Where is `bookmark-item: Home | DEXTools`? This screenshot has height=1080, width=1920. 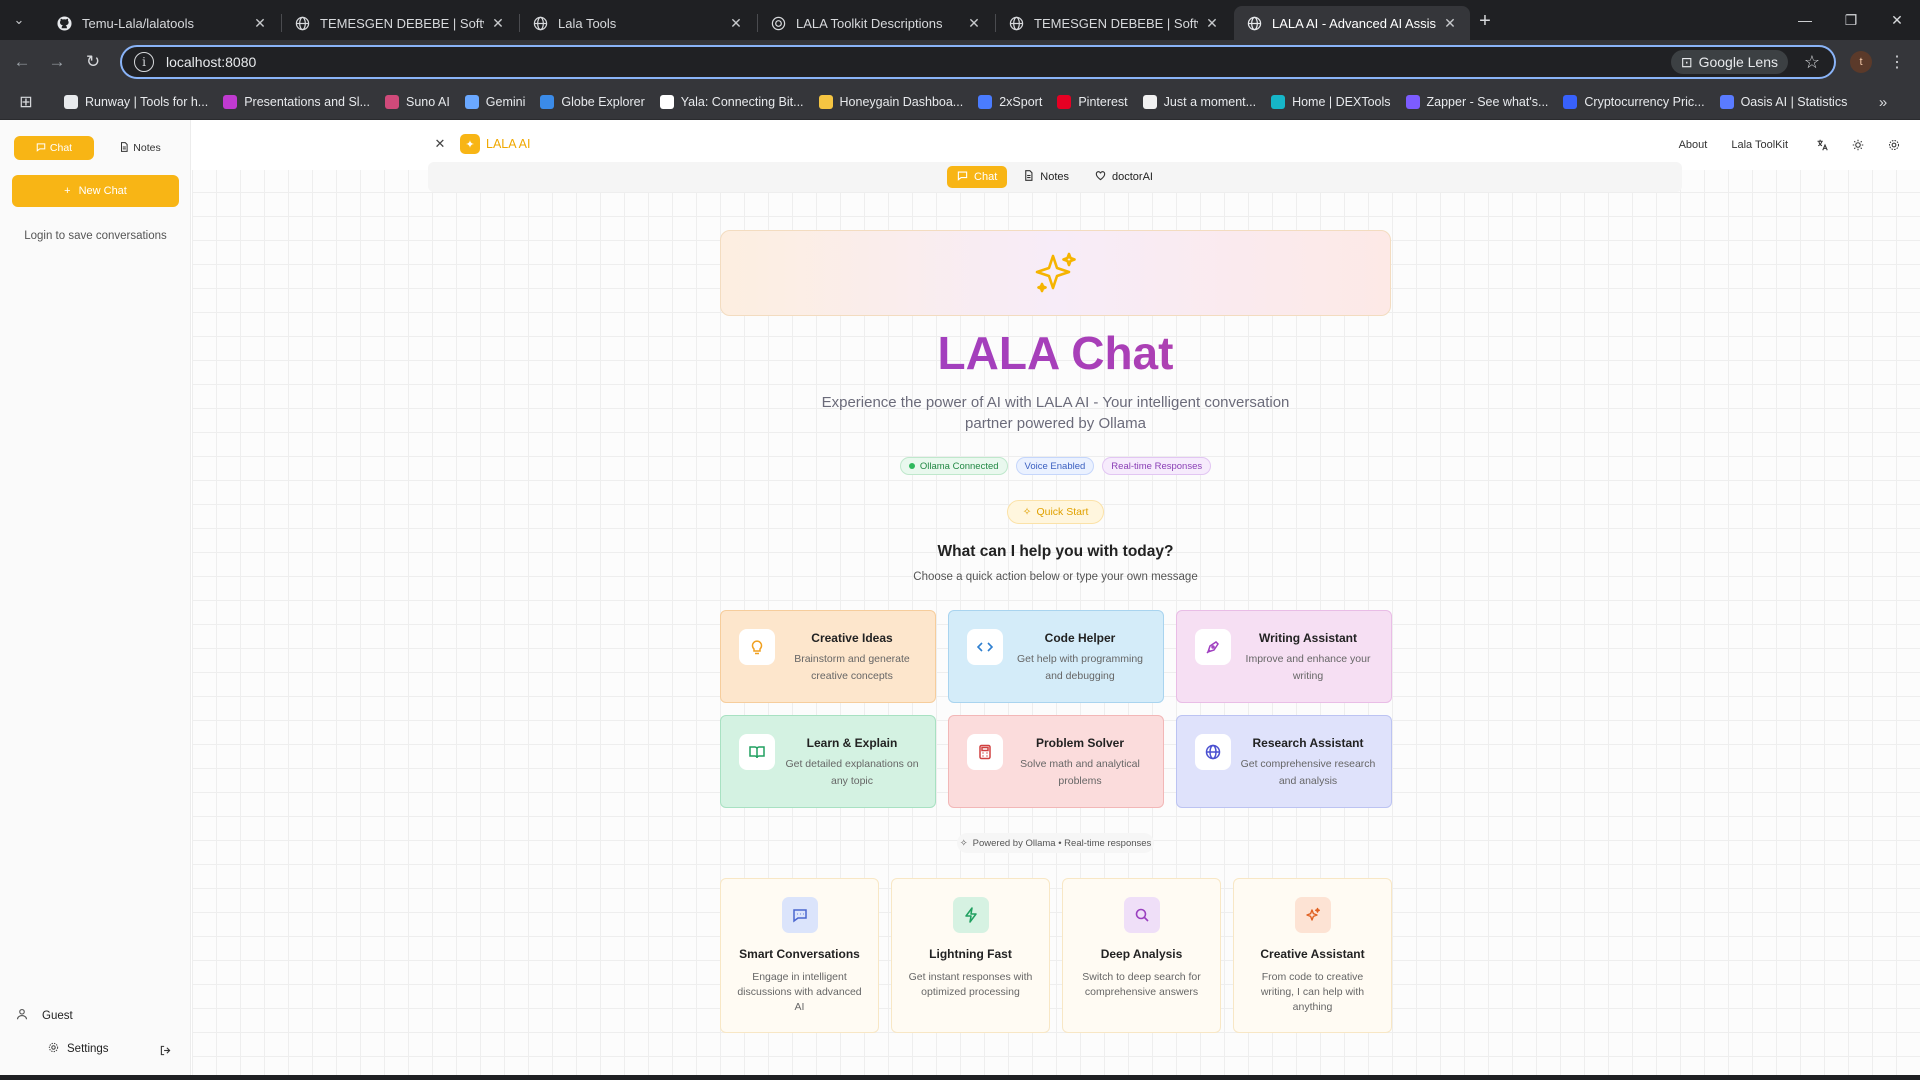
bookmark-item: Home | DEXTools is located at coordinates (1333, 102).